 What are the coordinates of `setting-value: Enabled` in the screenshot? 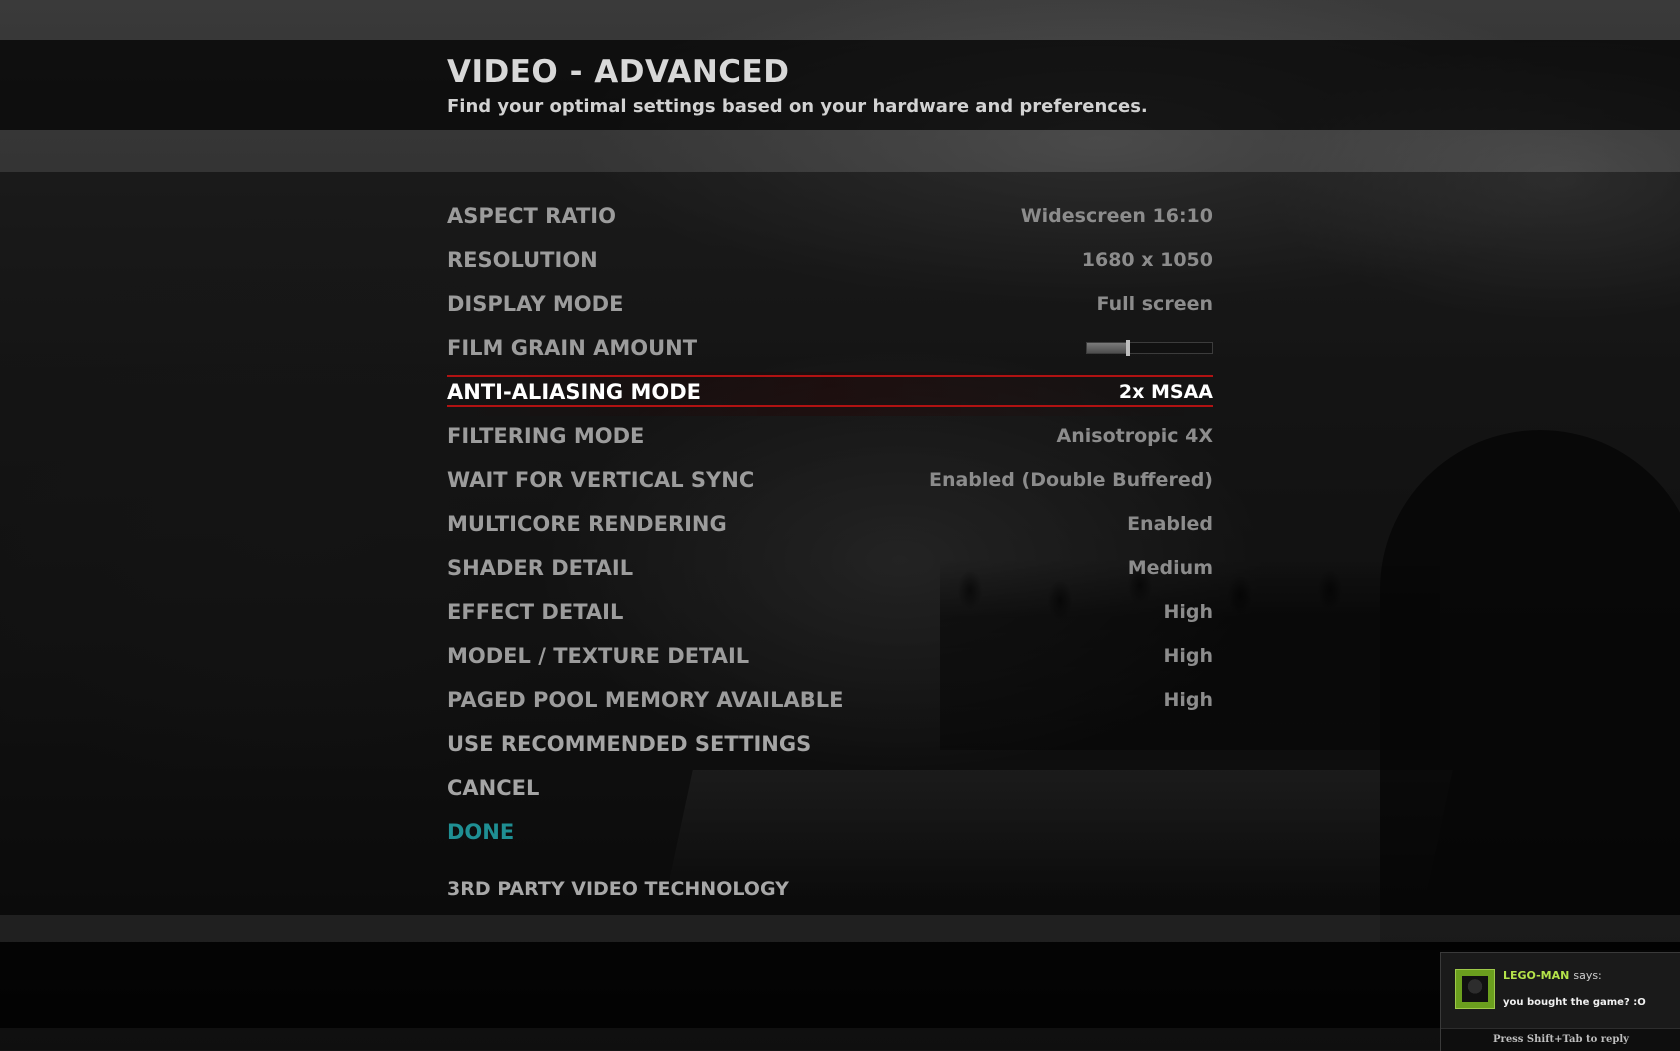 It's located at (1170, 524).